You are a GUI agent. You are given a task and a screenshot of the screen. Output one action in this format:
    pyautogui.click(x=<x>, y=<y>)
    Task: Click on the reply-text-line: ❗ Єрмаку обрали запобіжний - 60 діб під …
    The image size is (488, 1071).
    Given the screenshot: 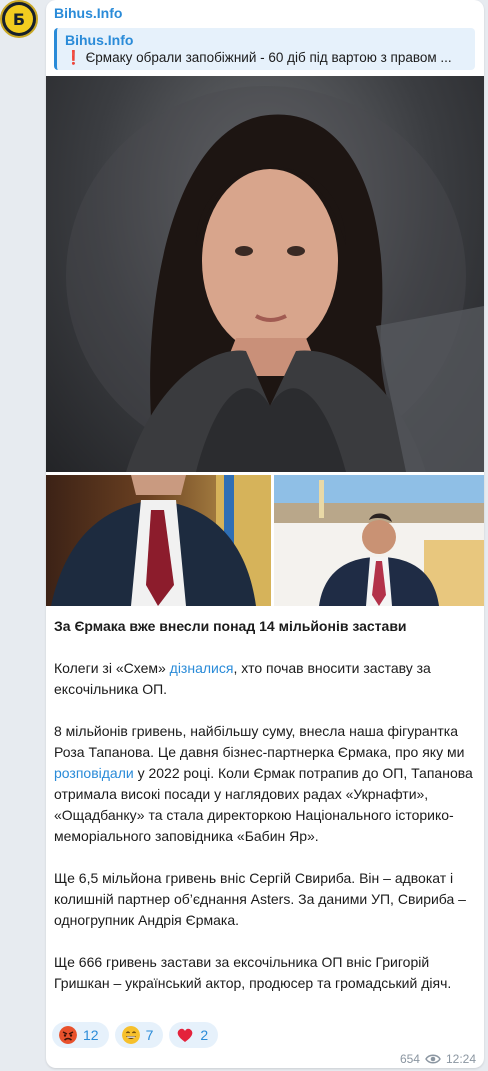 What is the action you would take?
    pyautogui.click(x=266, y=58)
    